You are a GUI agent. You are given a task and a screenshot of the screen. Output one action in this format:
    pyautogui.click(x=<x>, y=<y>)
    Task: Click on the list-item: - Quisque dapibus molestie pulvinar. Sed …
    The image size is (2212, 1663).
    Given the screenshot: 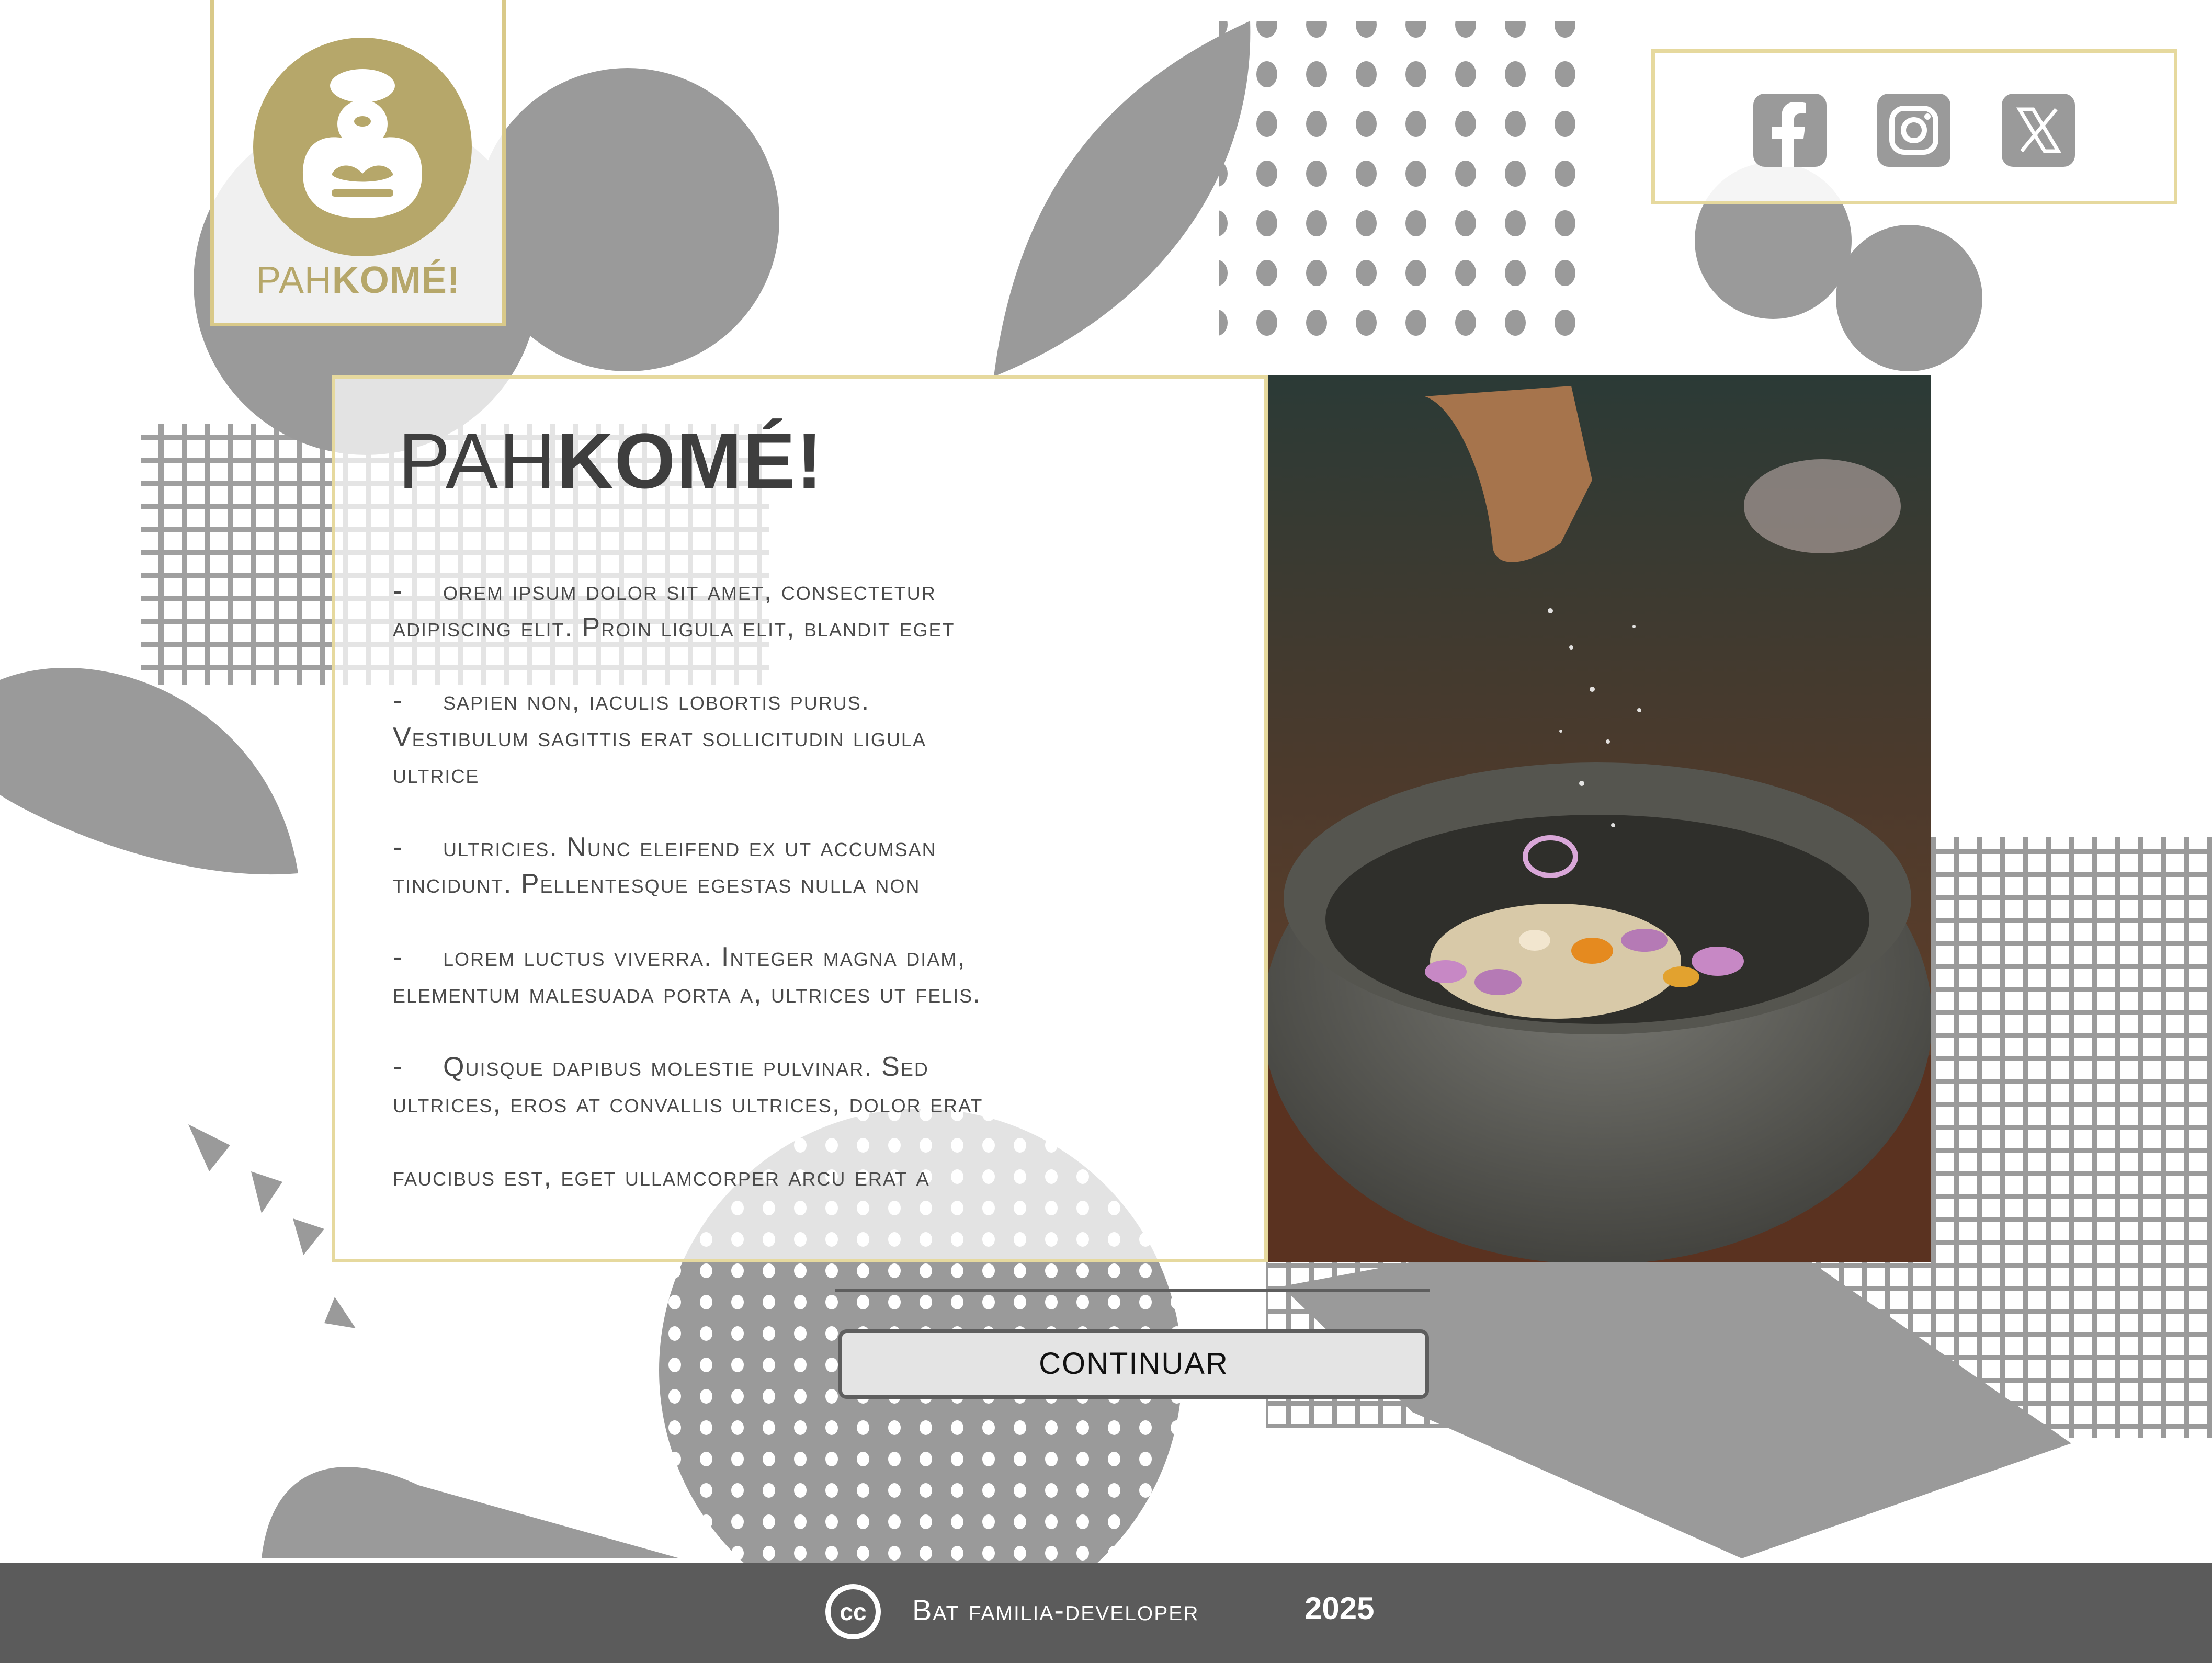 What is the action you would take?
    pyautogui.click(x=688, y=1085)
    